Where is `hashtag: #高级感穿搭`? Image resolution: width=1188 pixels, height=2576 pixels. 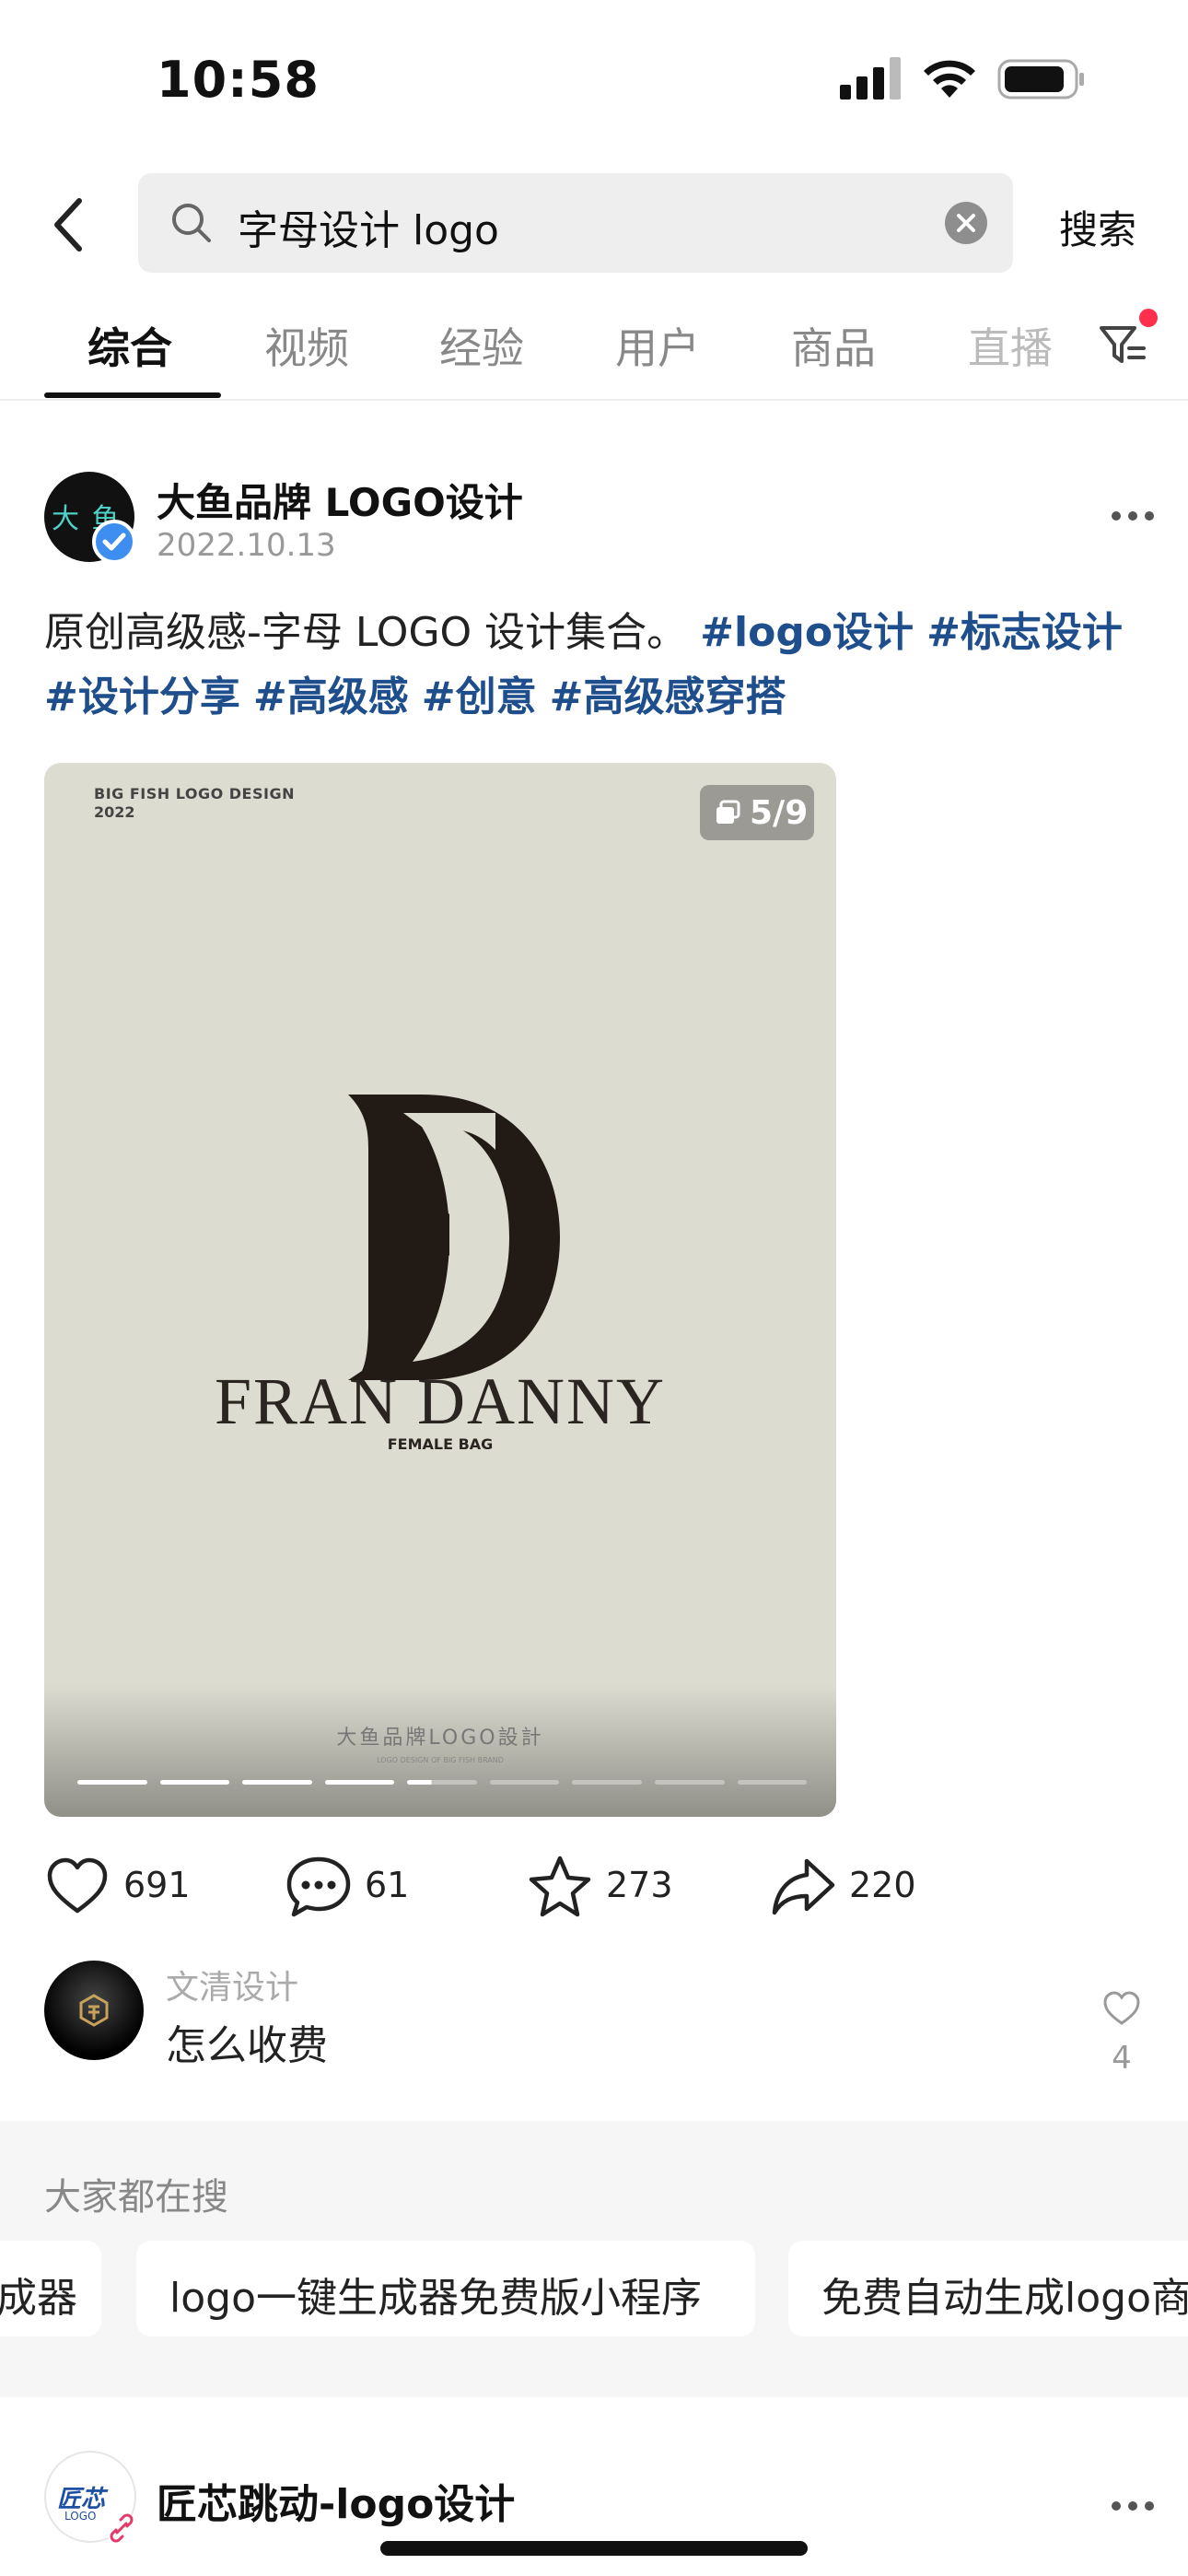
hashtag: #高级感穿搭 is located at coordinates (668, 696).